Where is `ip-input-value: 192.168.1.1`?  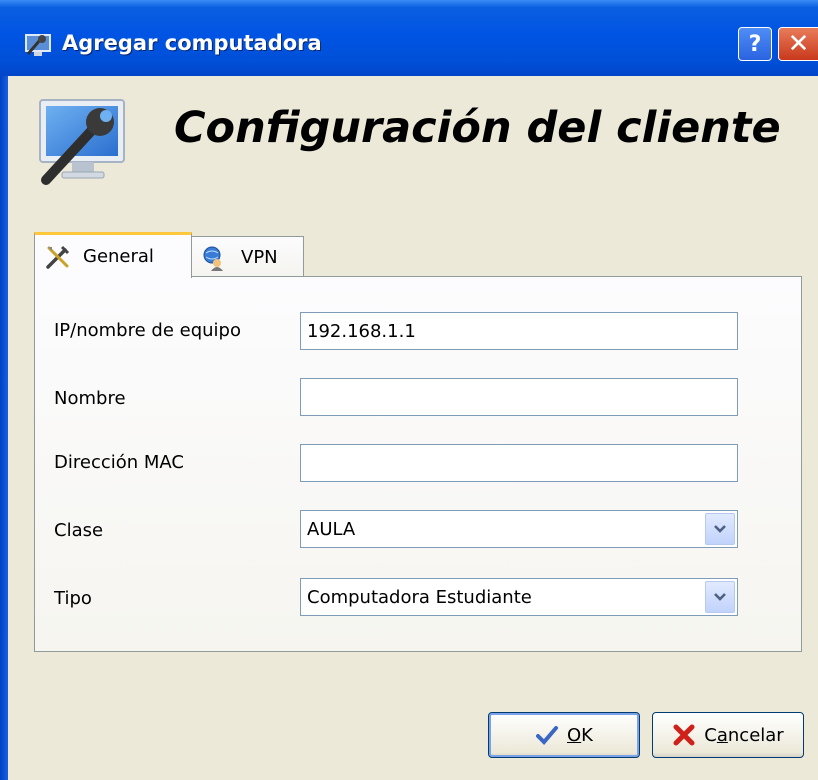
ip-input-value: 192.168.1.1 is located at coordinates (361, 331).